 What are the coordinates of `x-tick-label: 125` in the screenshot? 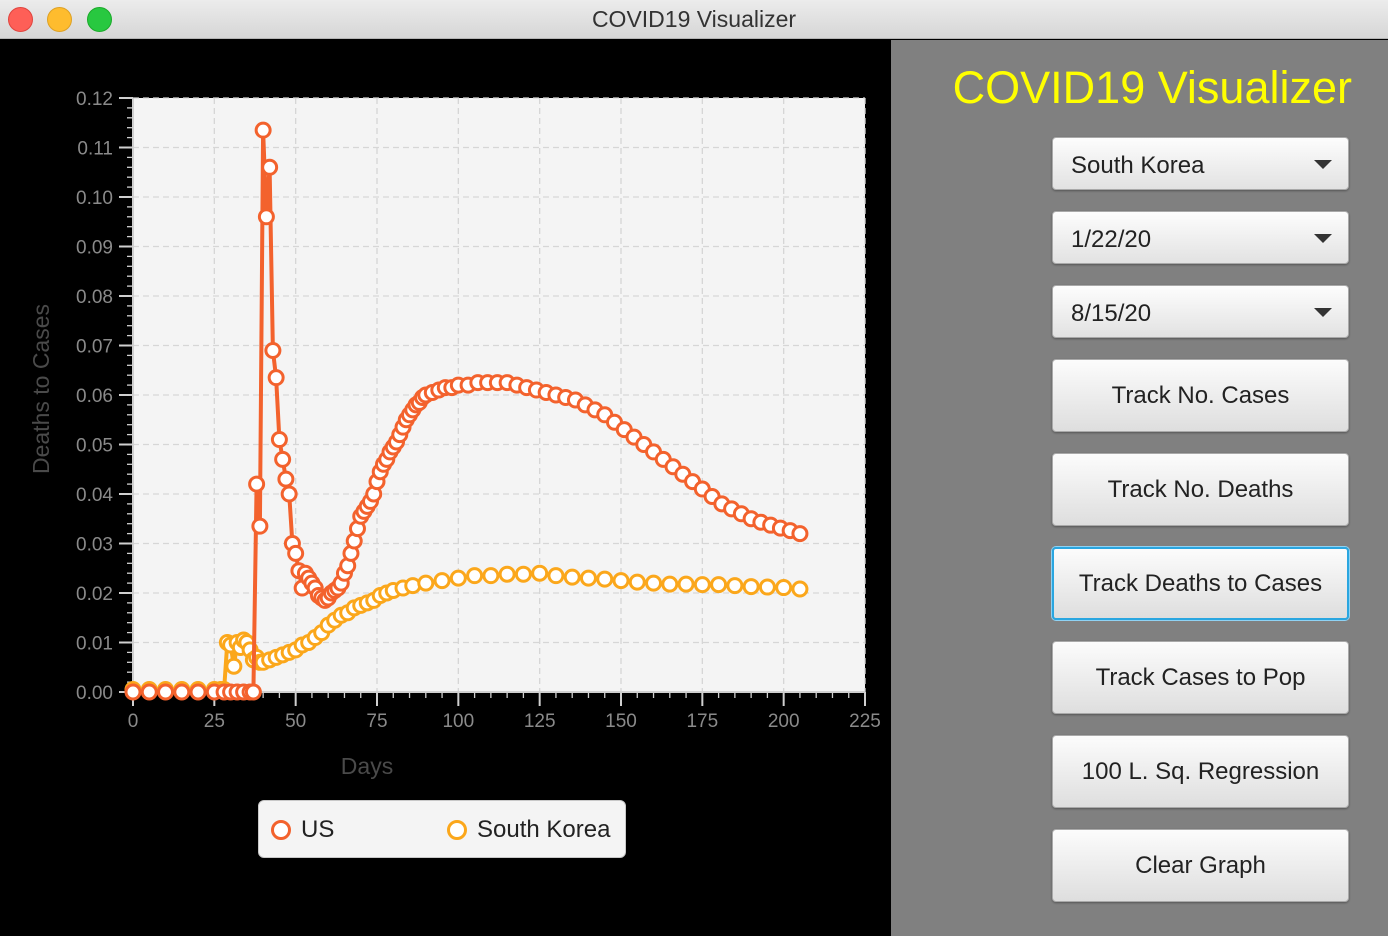 It's located at (540, 721).